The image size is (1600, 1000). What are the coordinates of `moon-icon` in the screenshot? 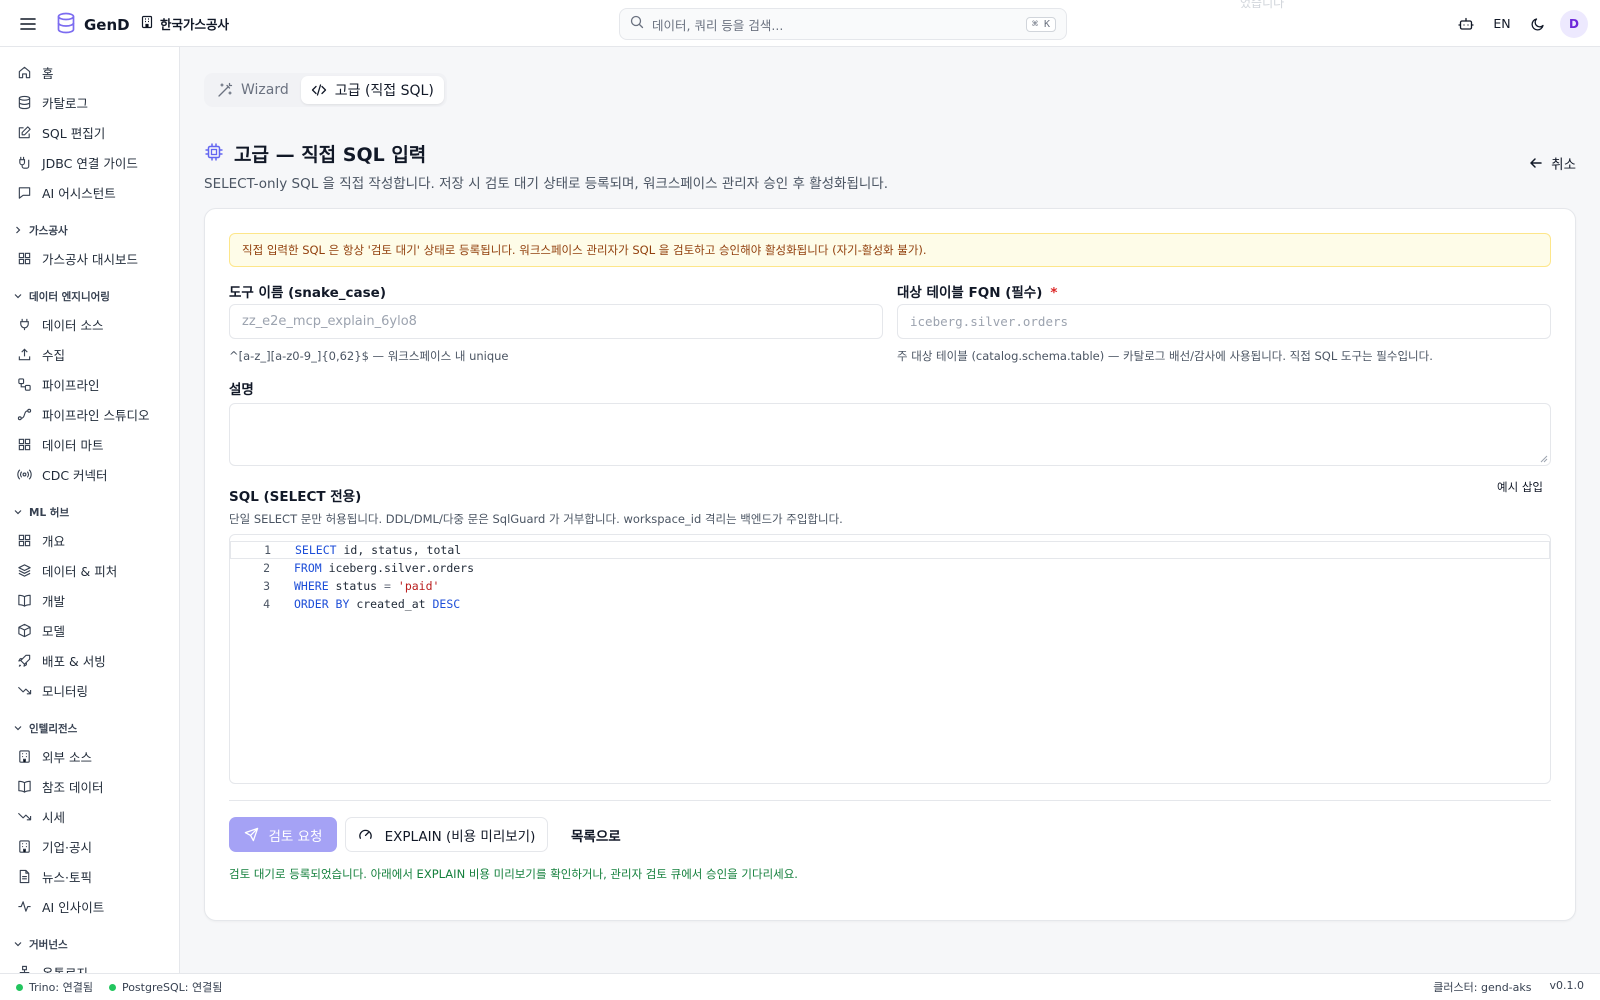 It's located at (1538, 24).